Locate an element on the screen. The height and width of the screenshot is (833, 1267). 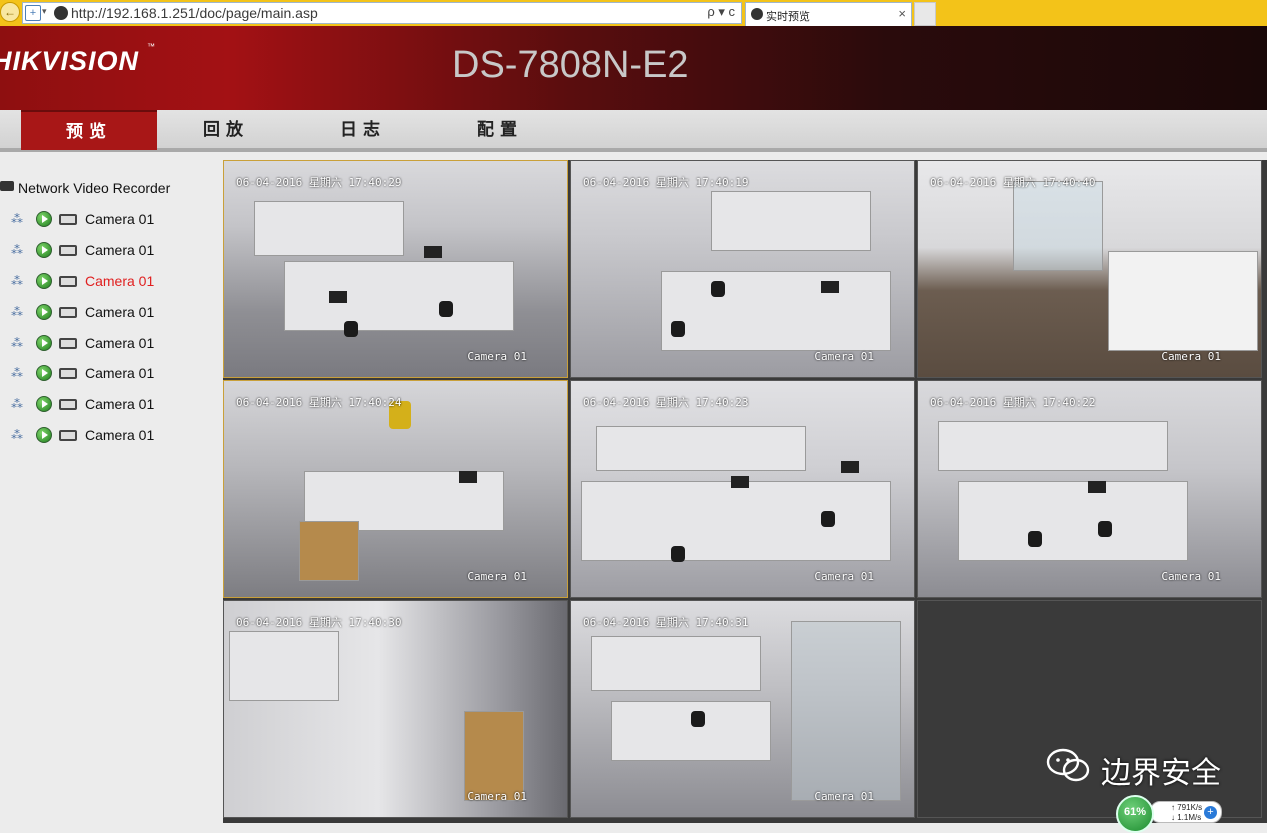
site-icon is located at coordinates (61, 13).